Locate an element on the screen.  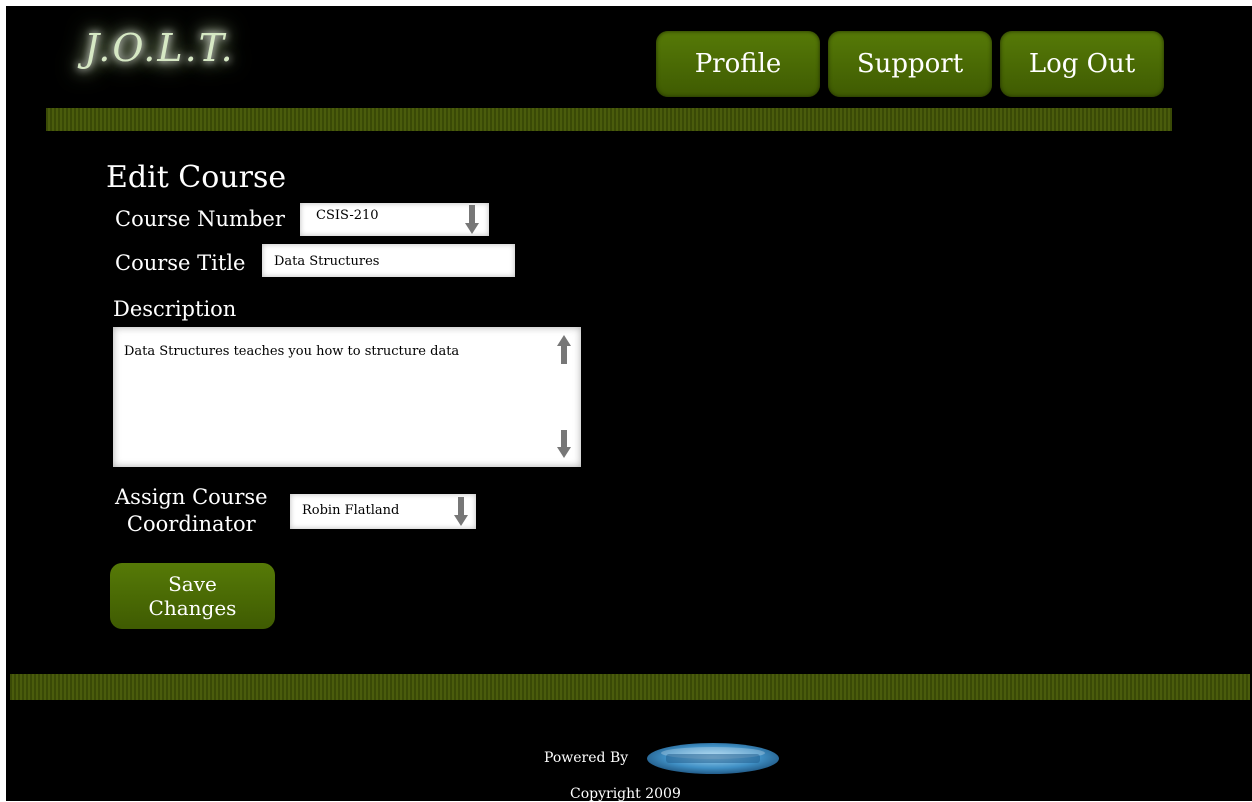
save-changes-line1: Save is located at coordinates (192, 584).